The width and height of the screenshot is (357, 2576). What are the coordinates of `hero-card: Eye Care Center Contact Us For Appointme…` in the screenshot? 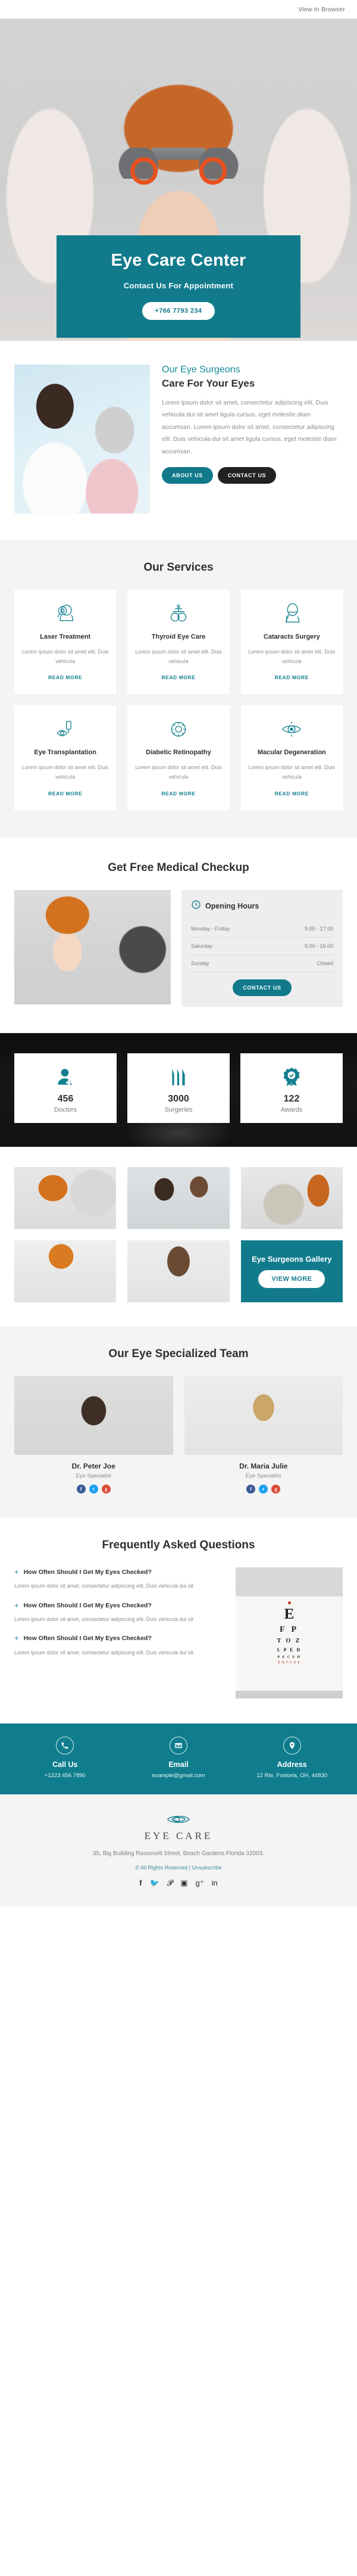 It's located at (178, 286).